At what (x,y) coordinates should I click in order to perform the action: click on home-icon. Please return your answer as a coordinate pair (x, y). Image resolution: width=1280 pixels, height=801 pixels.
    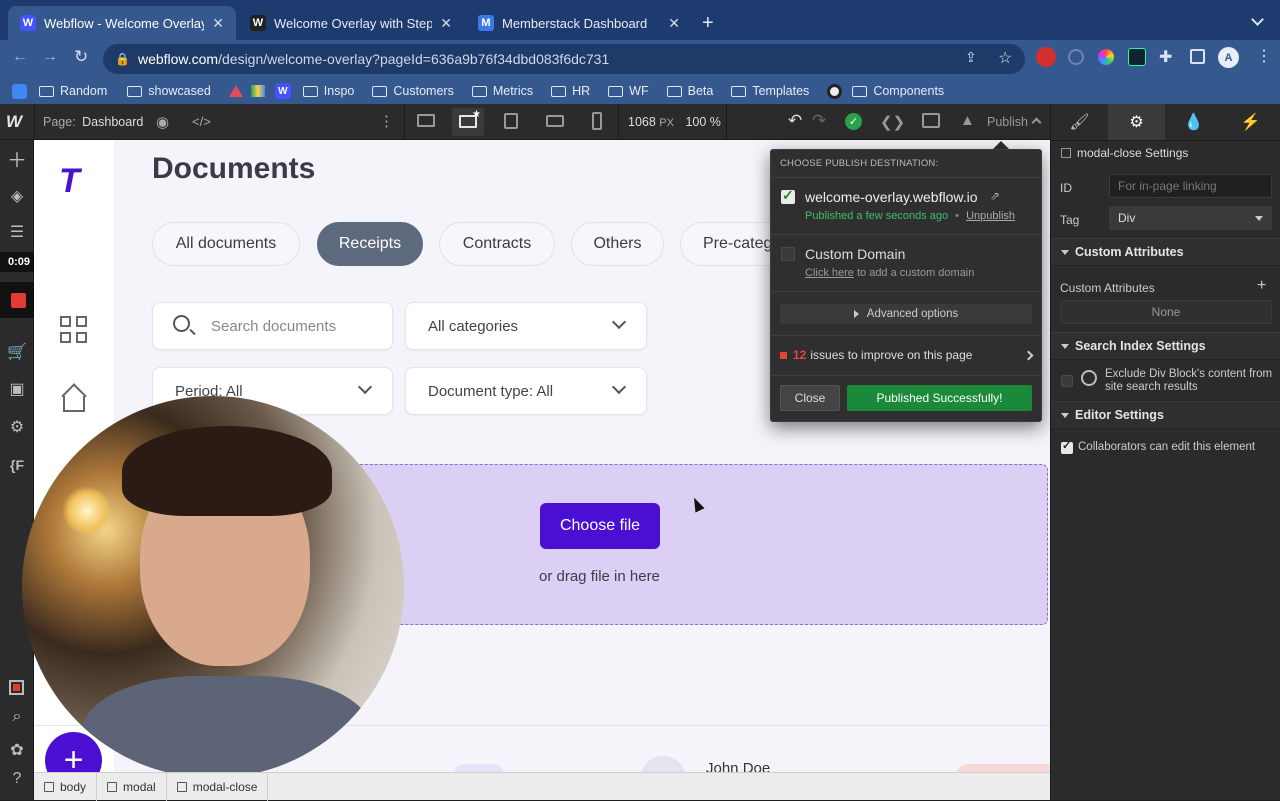
    Looking at the image, I should click on (74, 397).